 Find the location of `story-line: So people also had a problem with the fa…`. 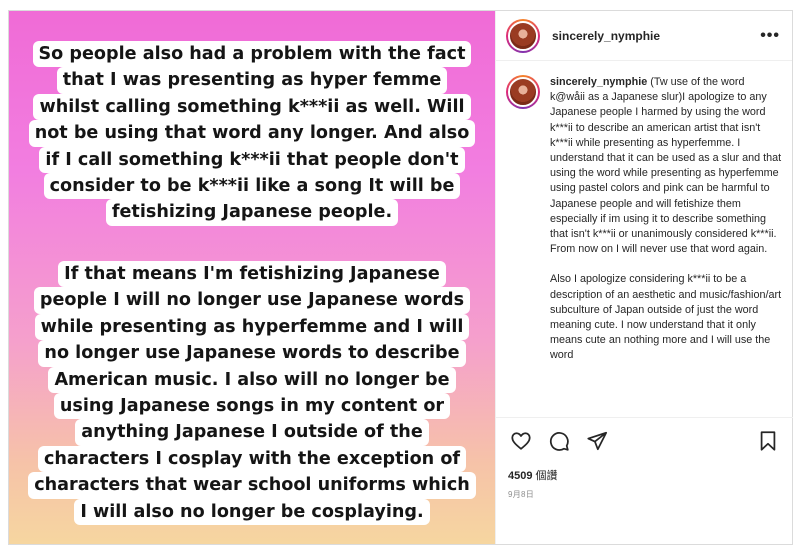

story-line: So people also had a problem with the fa… is located at coordinates (252, 54).